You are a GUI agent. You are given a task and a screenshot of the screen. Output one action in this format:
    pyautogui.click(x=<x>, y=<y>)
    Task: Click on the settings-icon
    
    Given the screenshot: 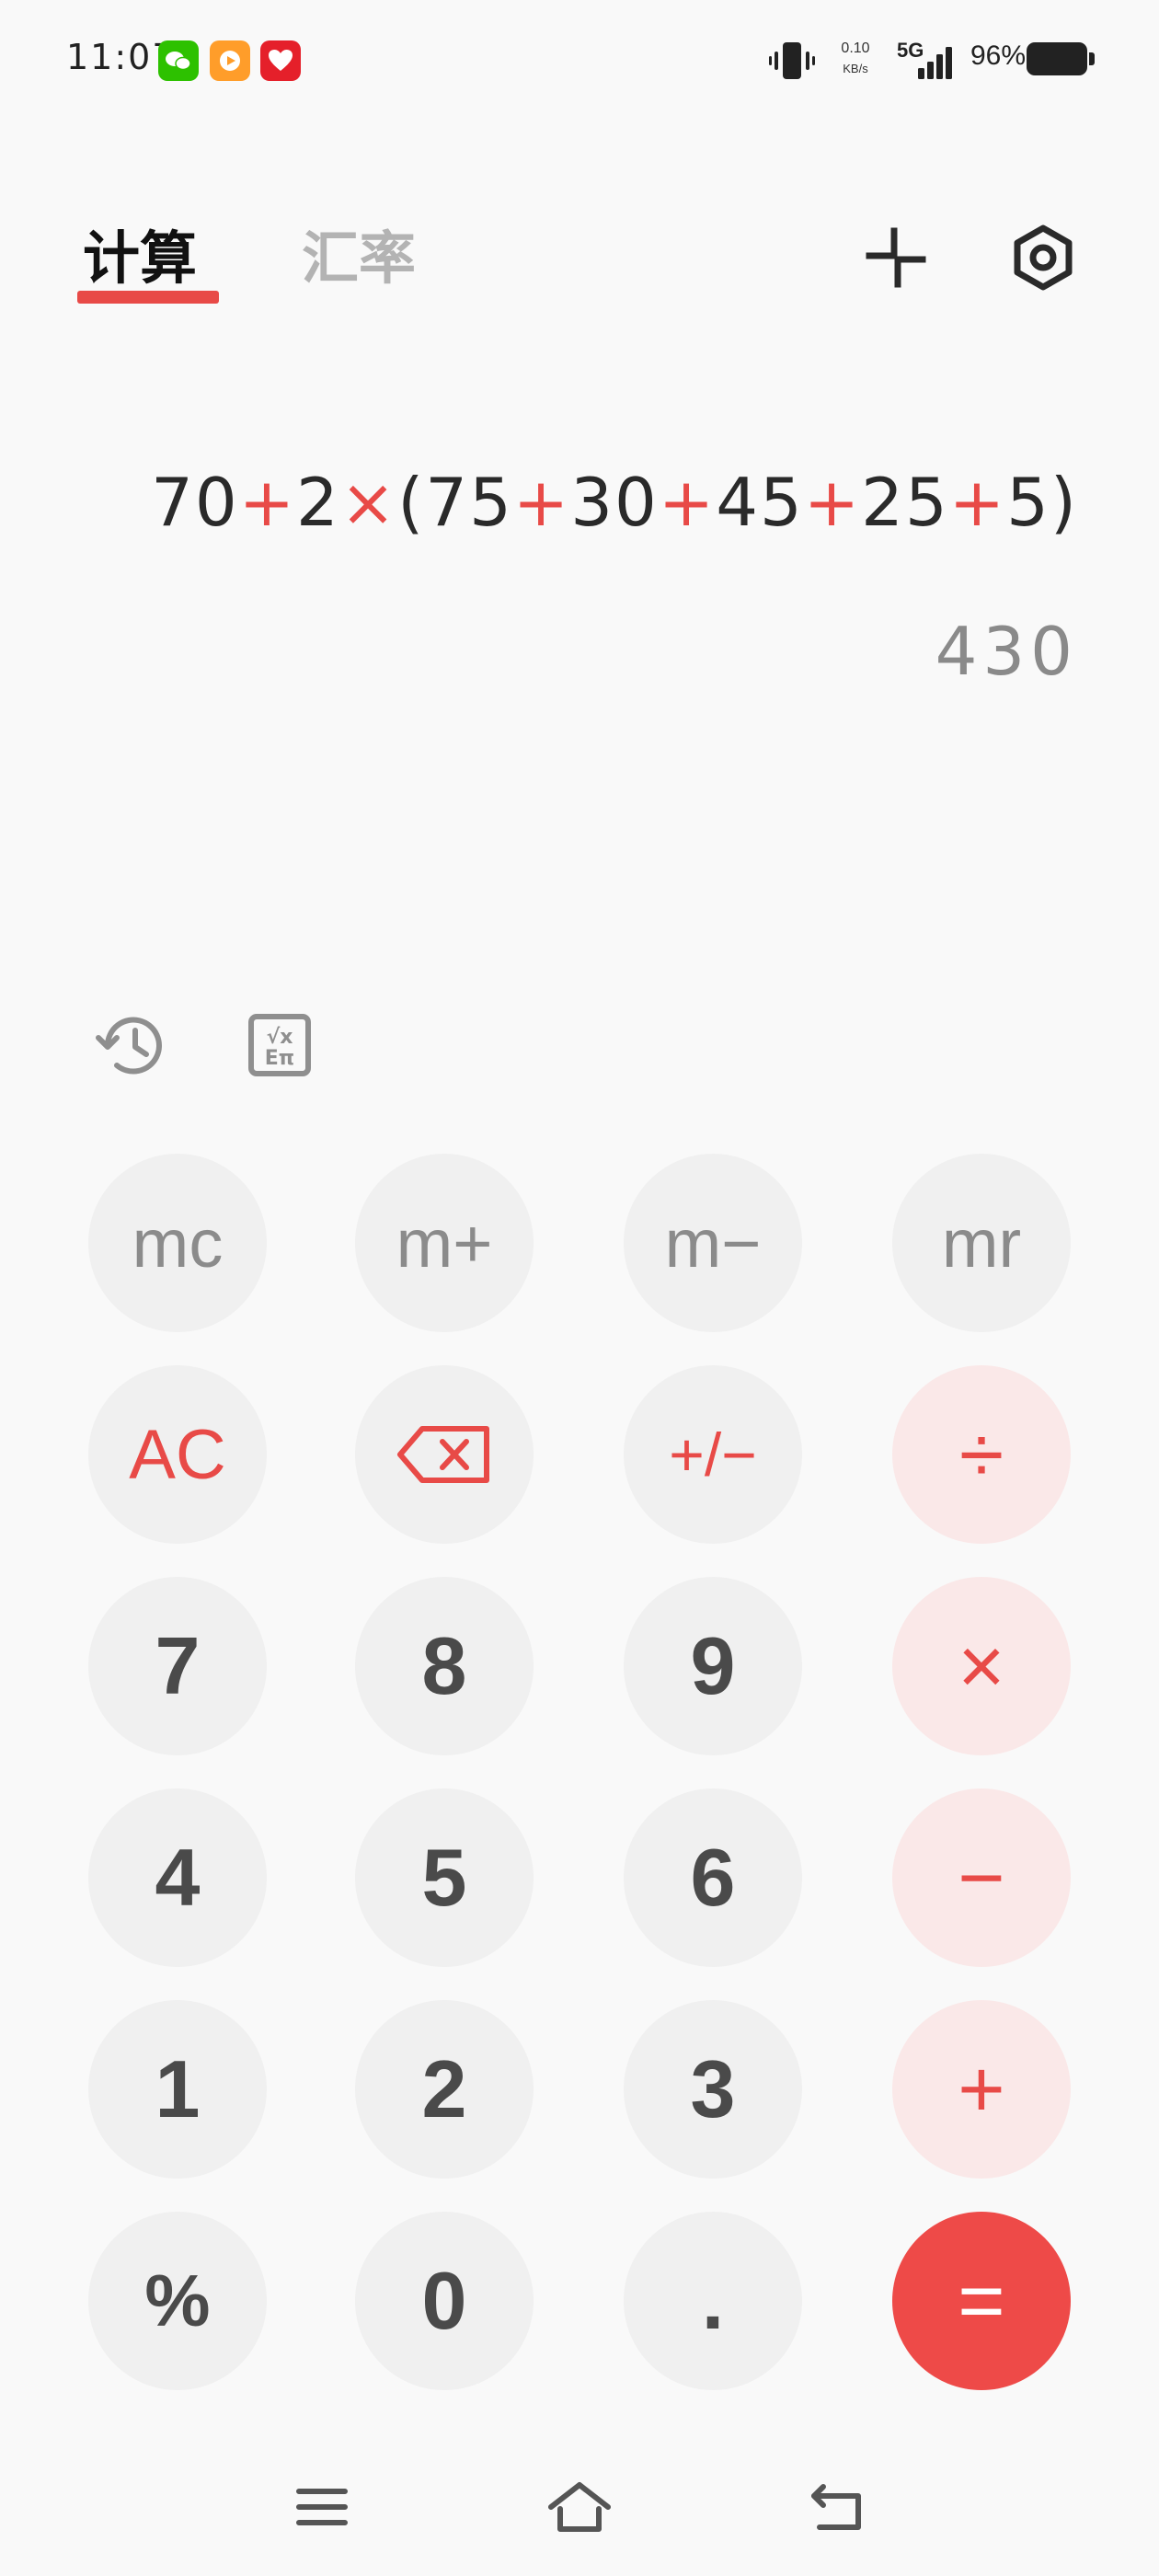 What is the action you would take?
    pyautogui.click(x=1043, y=257)
    